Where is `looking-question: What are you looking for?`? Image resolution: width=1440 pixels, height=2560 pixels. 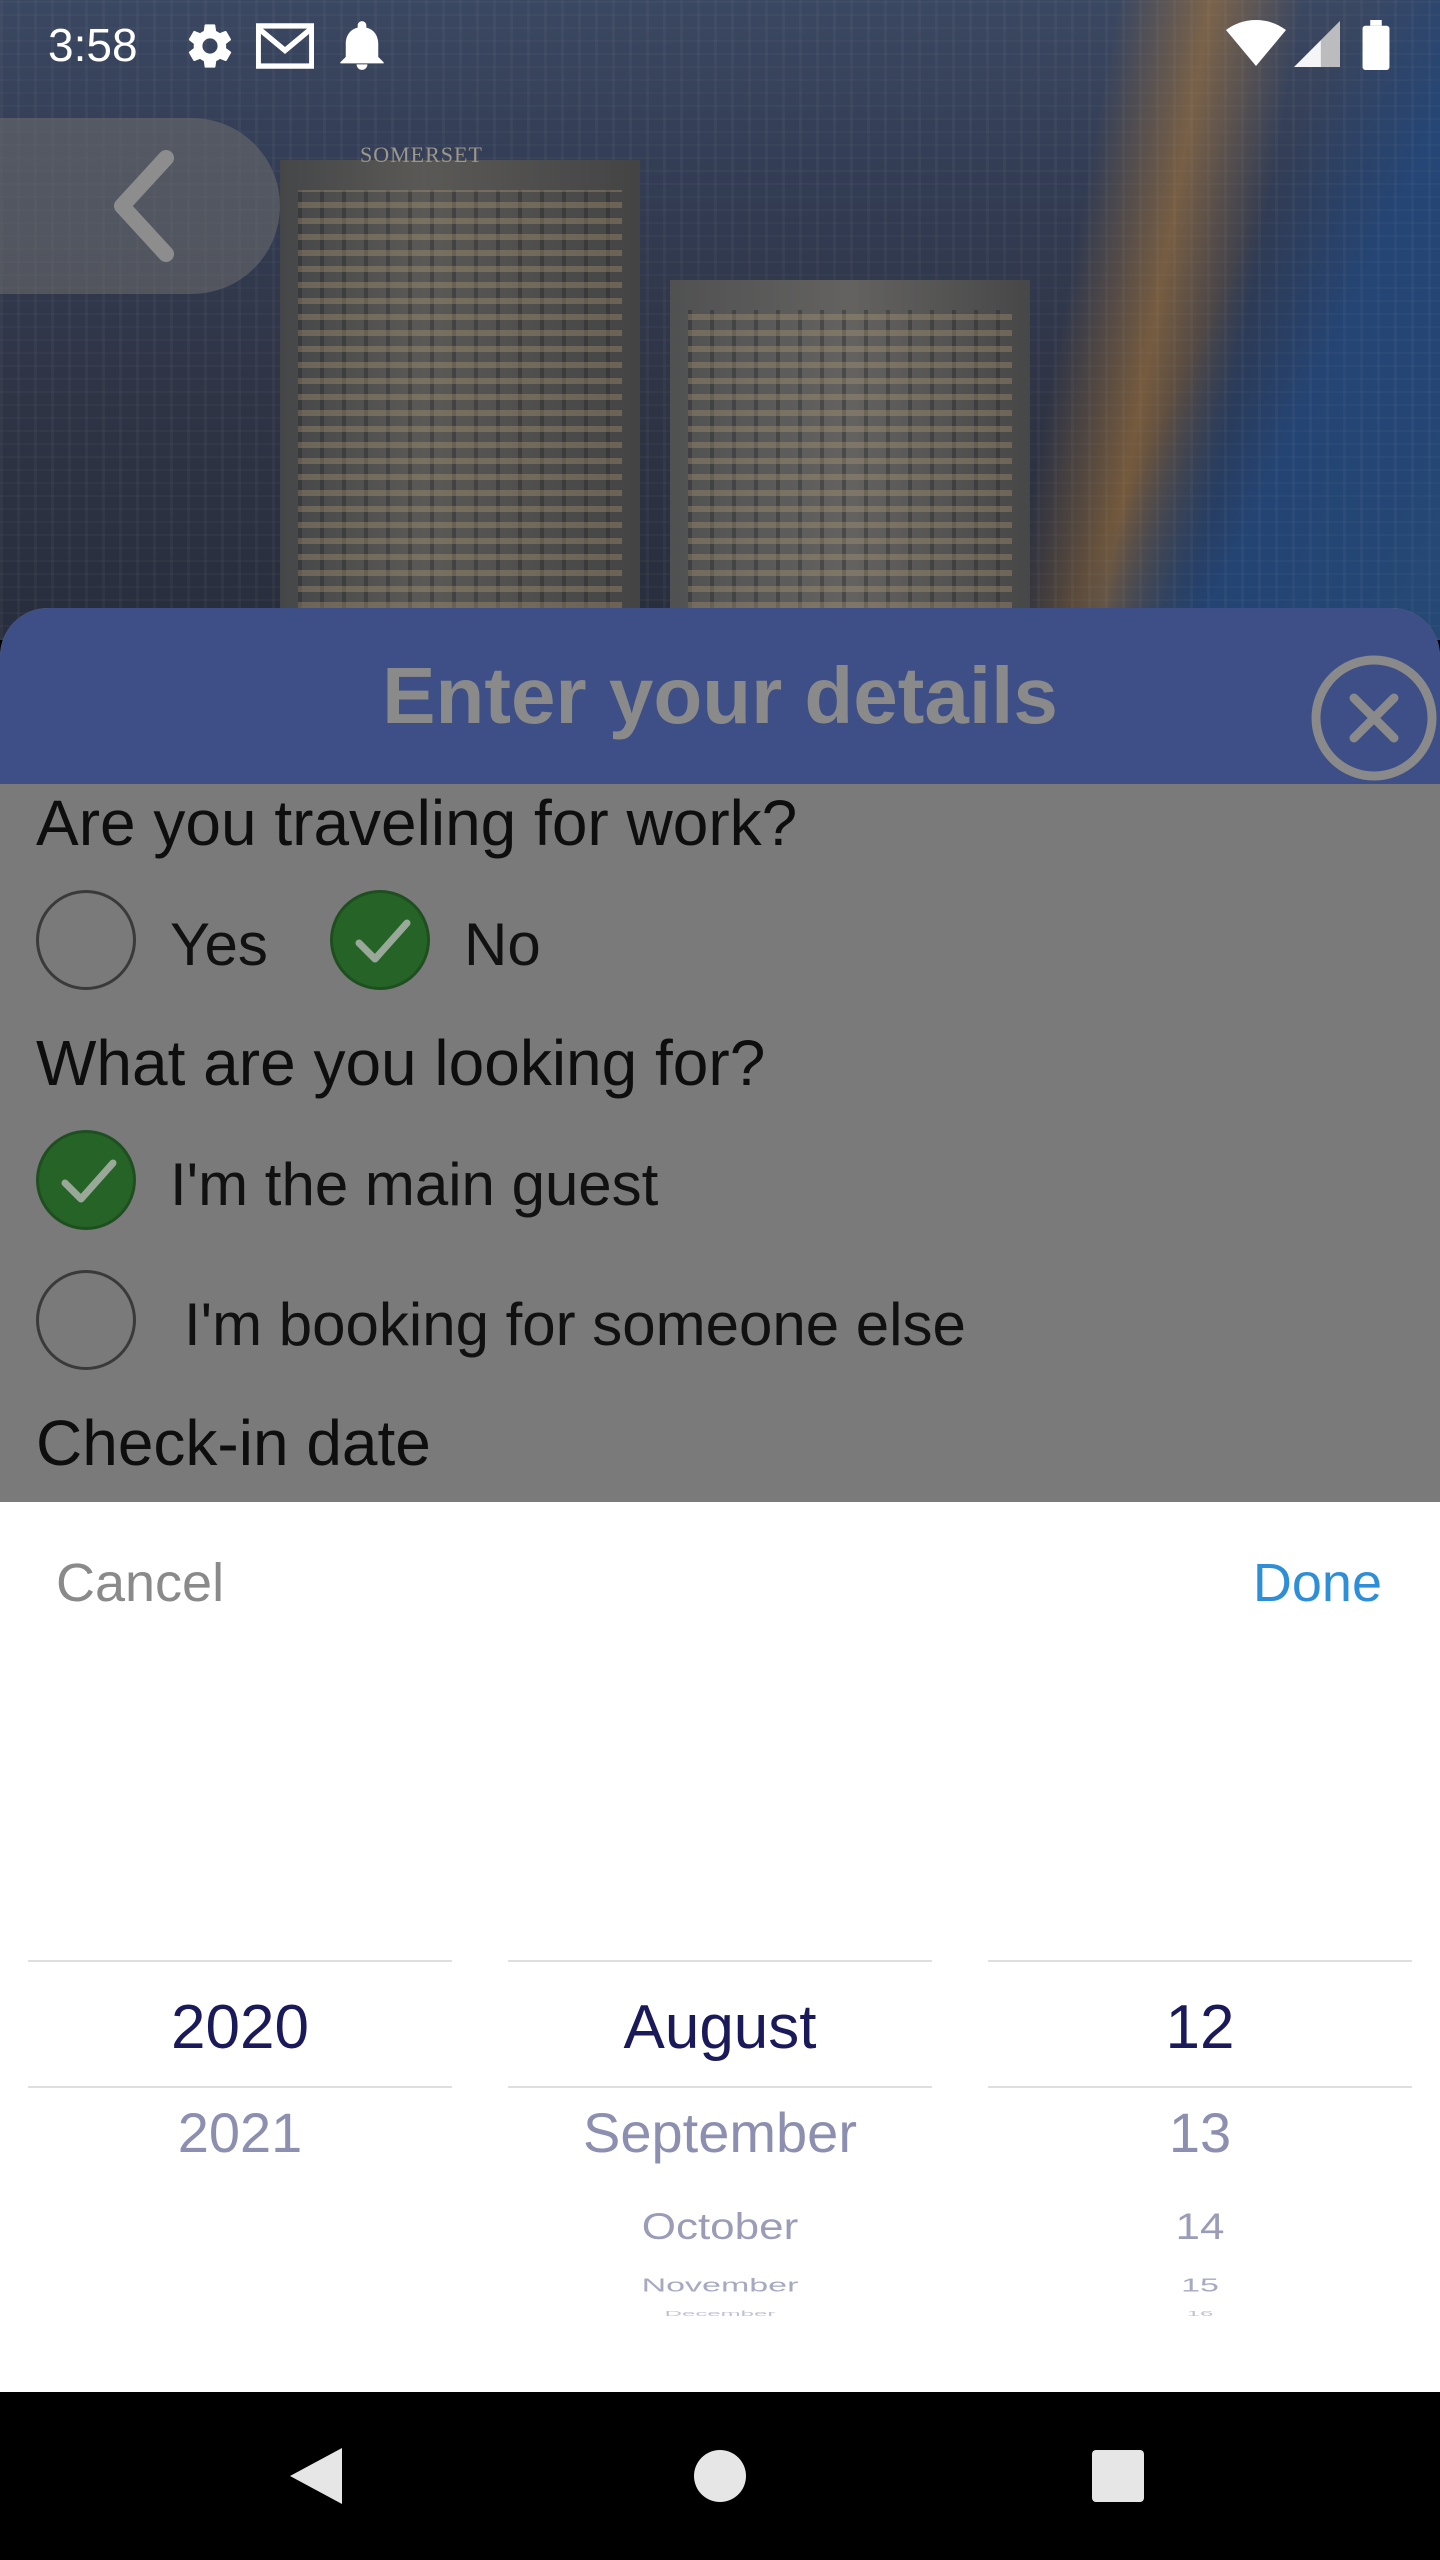
looking-question: What are you looking for? is located at coordinates (401, 1063).